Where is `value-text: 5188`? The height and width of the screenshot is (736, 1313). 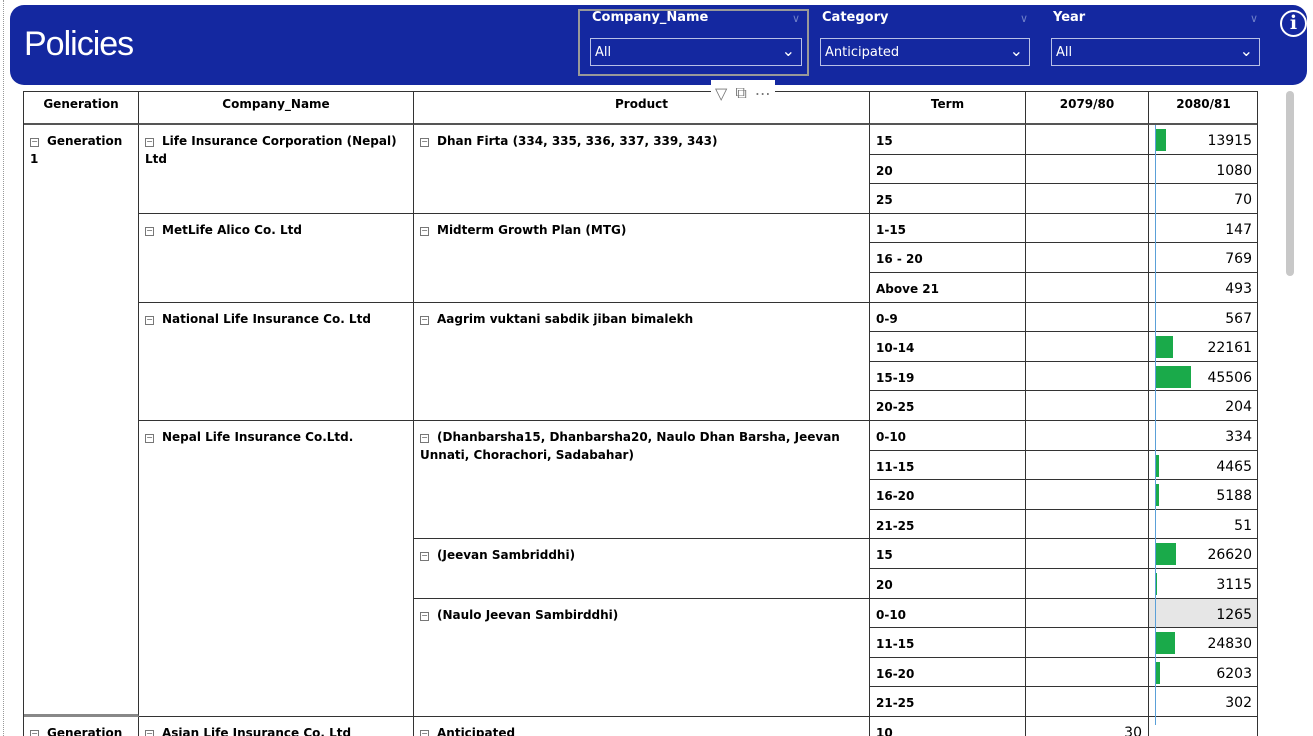
value-text: 5188 is located at coordinates (1234, 496).